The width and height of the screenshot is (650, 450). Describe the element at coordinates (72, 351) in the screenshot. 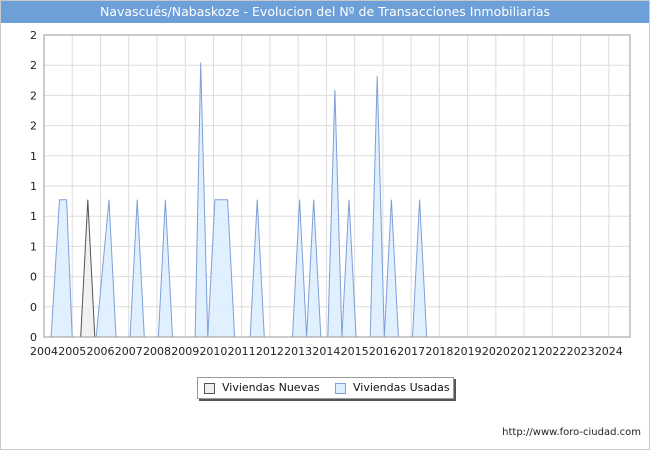

I see `x-tick-label: 2005` at that location.